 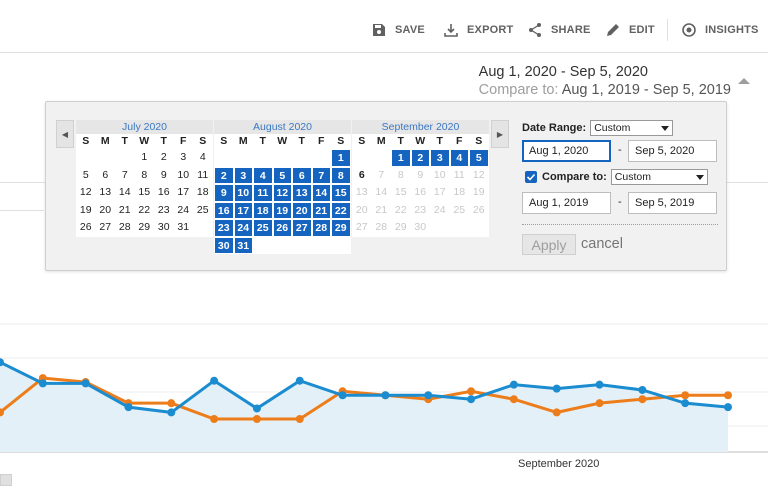 I want to click on compare-select: Custom, so click(x=659, y=177).